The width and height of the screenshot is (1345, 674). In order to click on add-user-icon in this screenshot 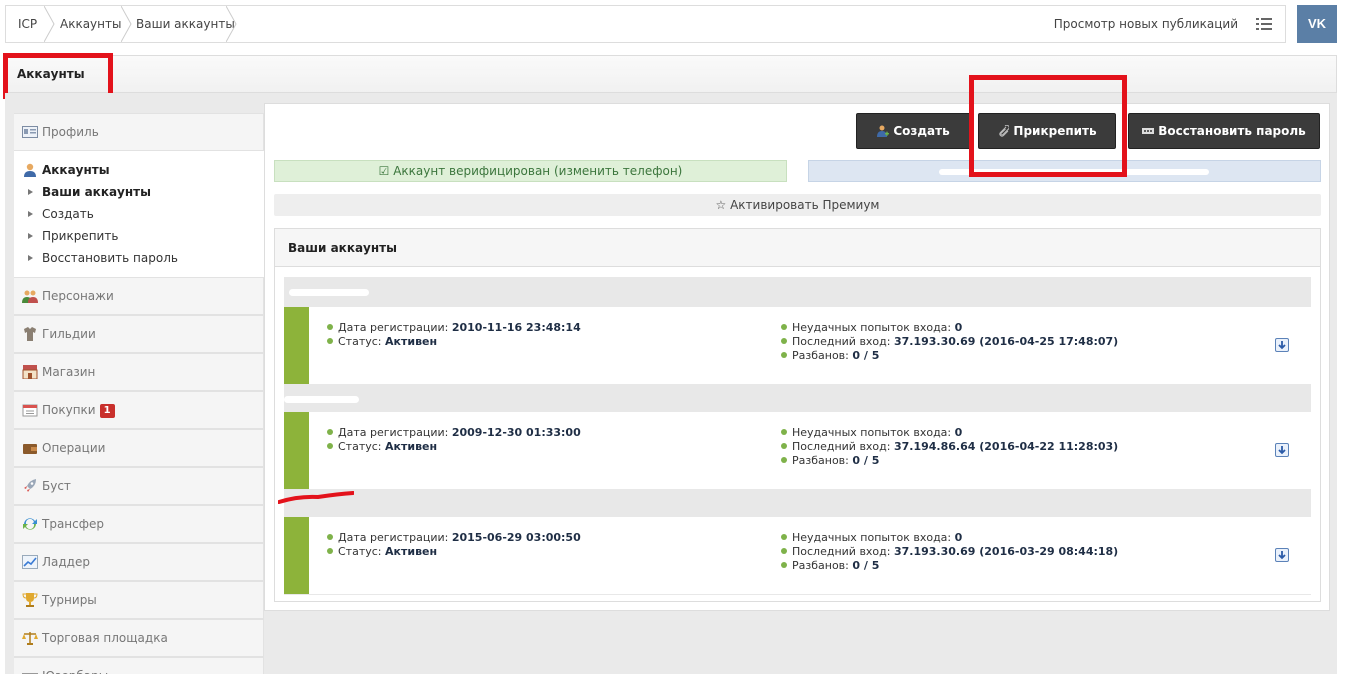, I will do `click(883, 126)`.